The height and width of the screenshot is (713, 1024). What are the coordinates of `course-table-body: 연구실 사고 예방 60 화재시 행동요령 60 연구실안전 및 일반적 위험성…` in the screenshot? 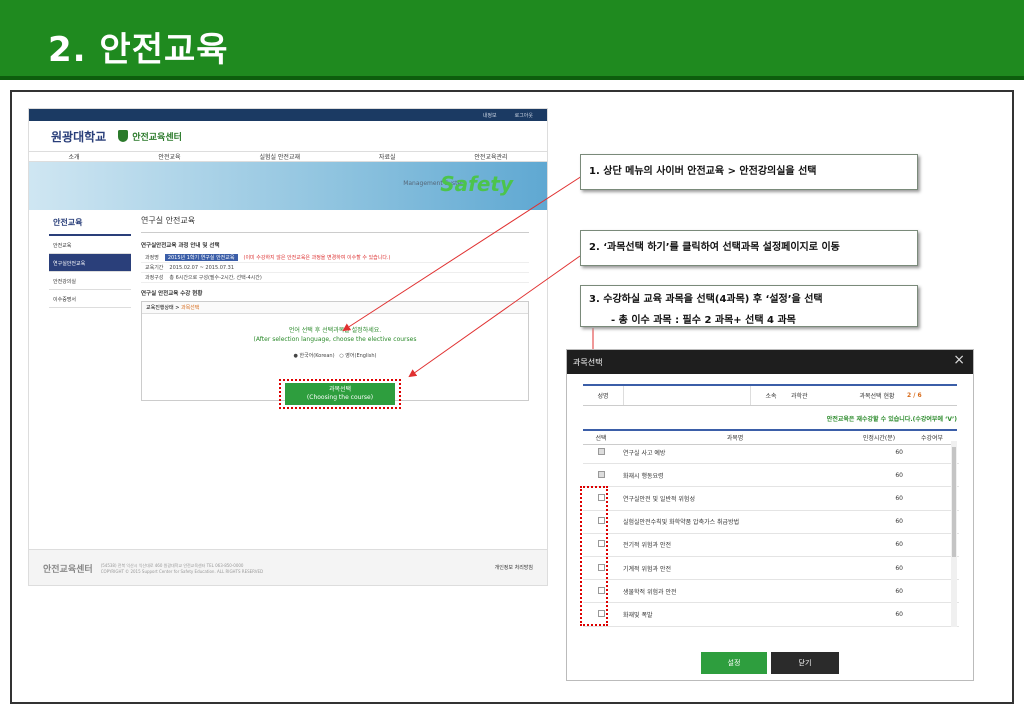 It's located at (771, 534).